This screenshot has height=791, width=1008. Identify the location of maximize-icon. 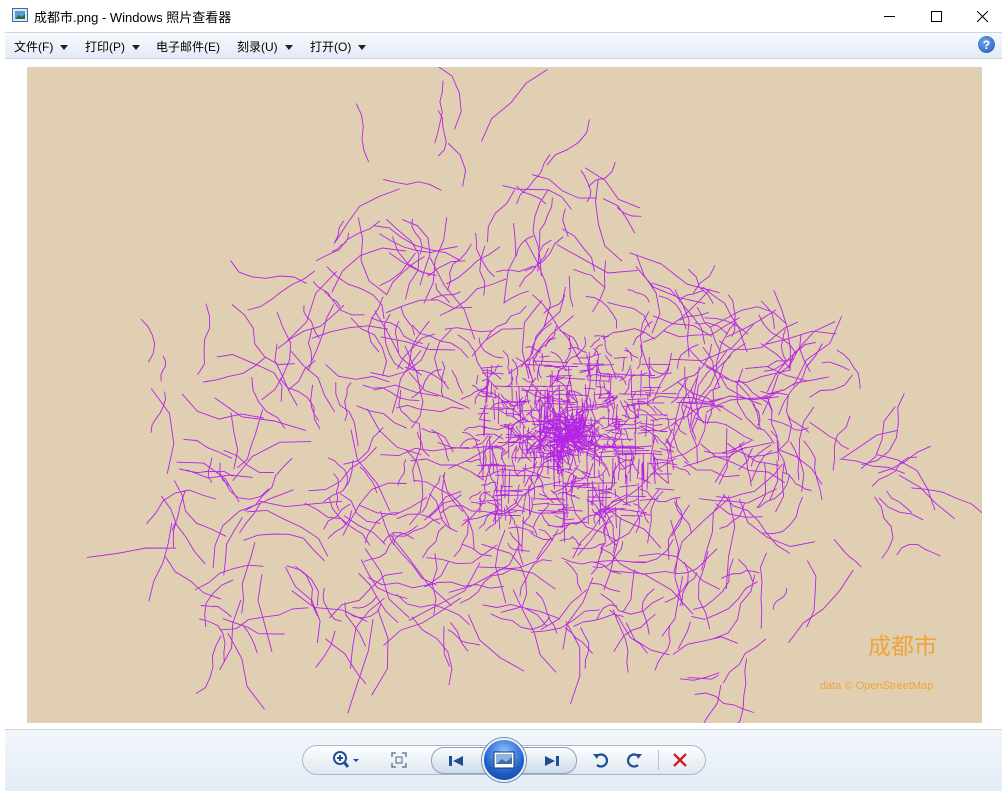
(936, 16).